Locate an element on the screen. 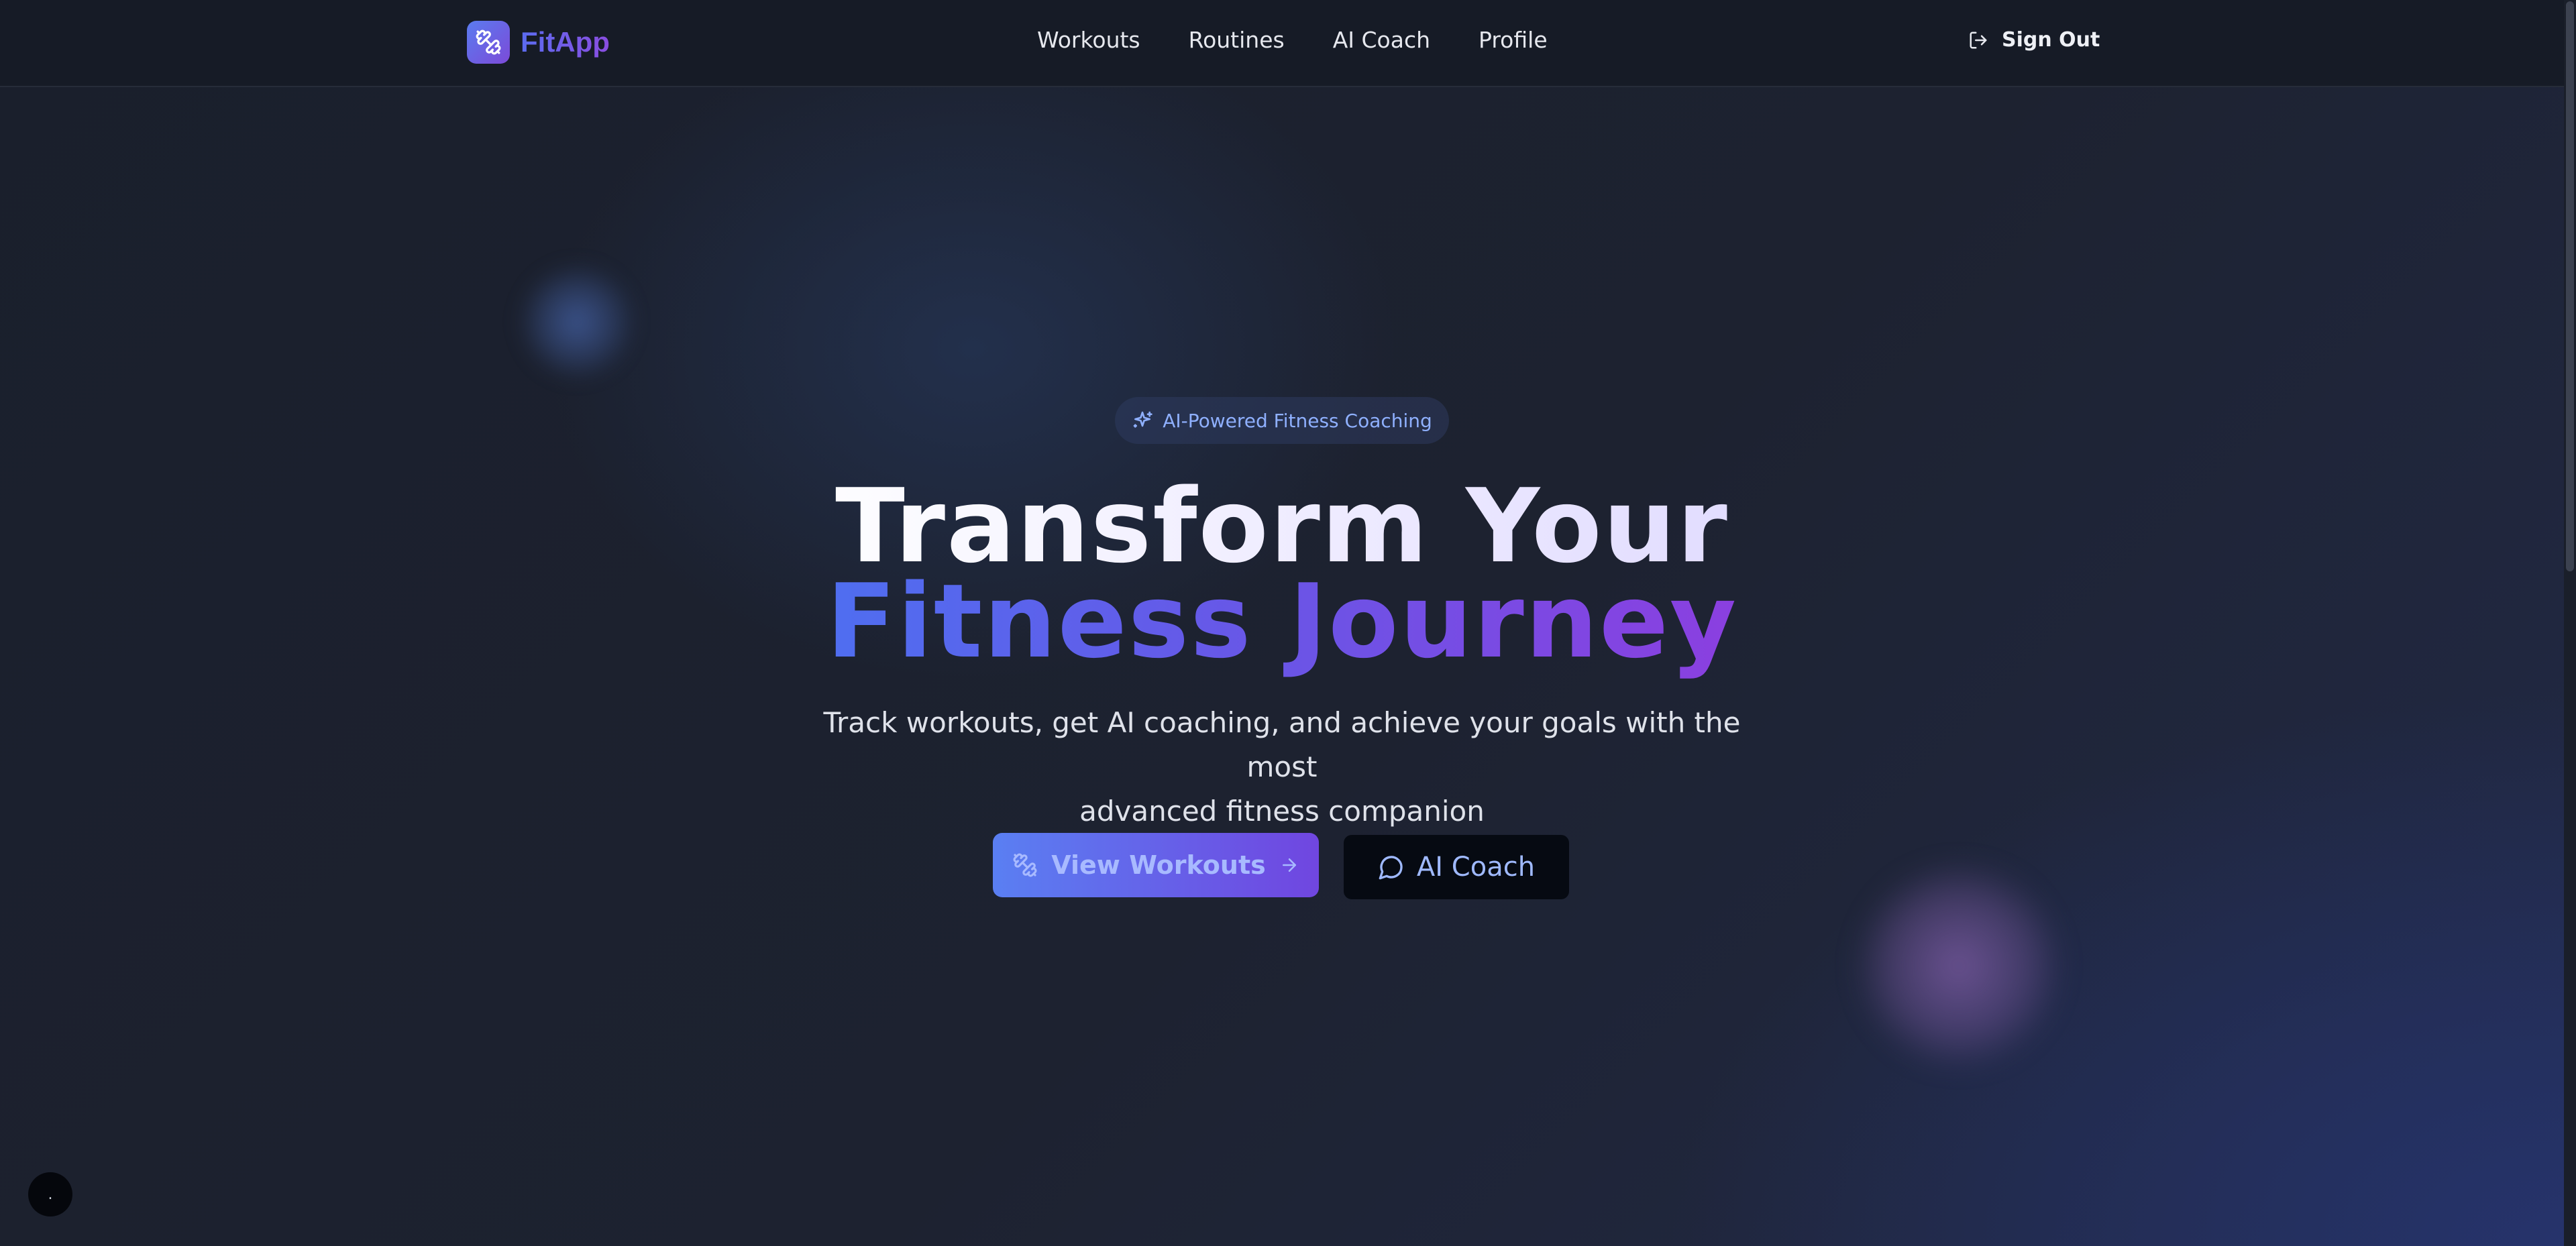 The width and height of the screenshot is (2576, 1246). hero-badge-label: AI-Powered Fitness Coaching is located at coordinates (1297, 420).